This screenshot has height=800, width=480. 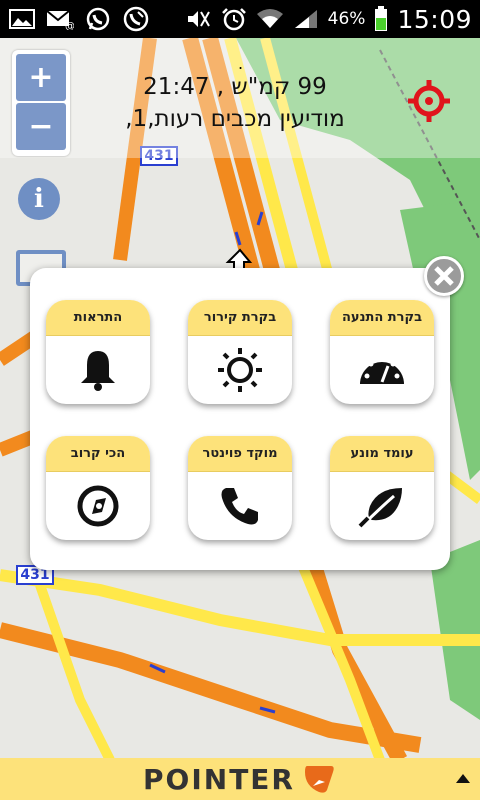 I want to click on speedometer-icon, so click(x=382, y=370).